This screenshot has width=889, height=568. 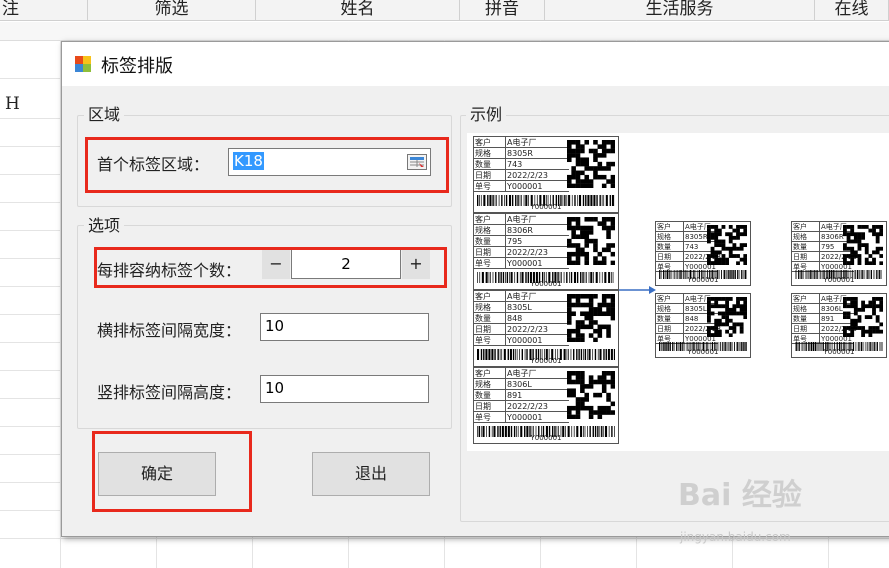 I want to click on watermark-logo: Bai 经验, so click(x=740, y=495).